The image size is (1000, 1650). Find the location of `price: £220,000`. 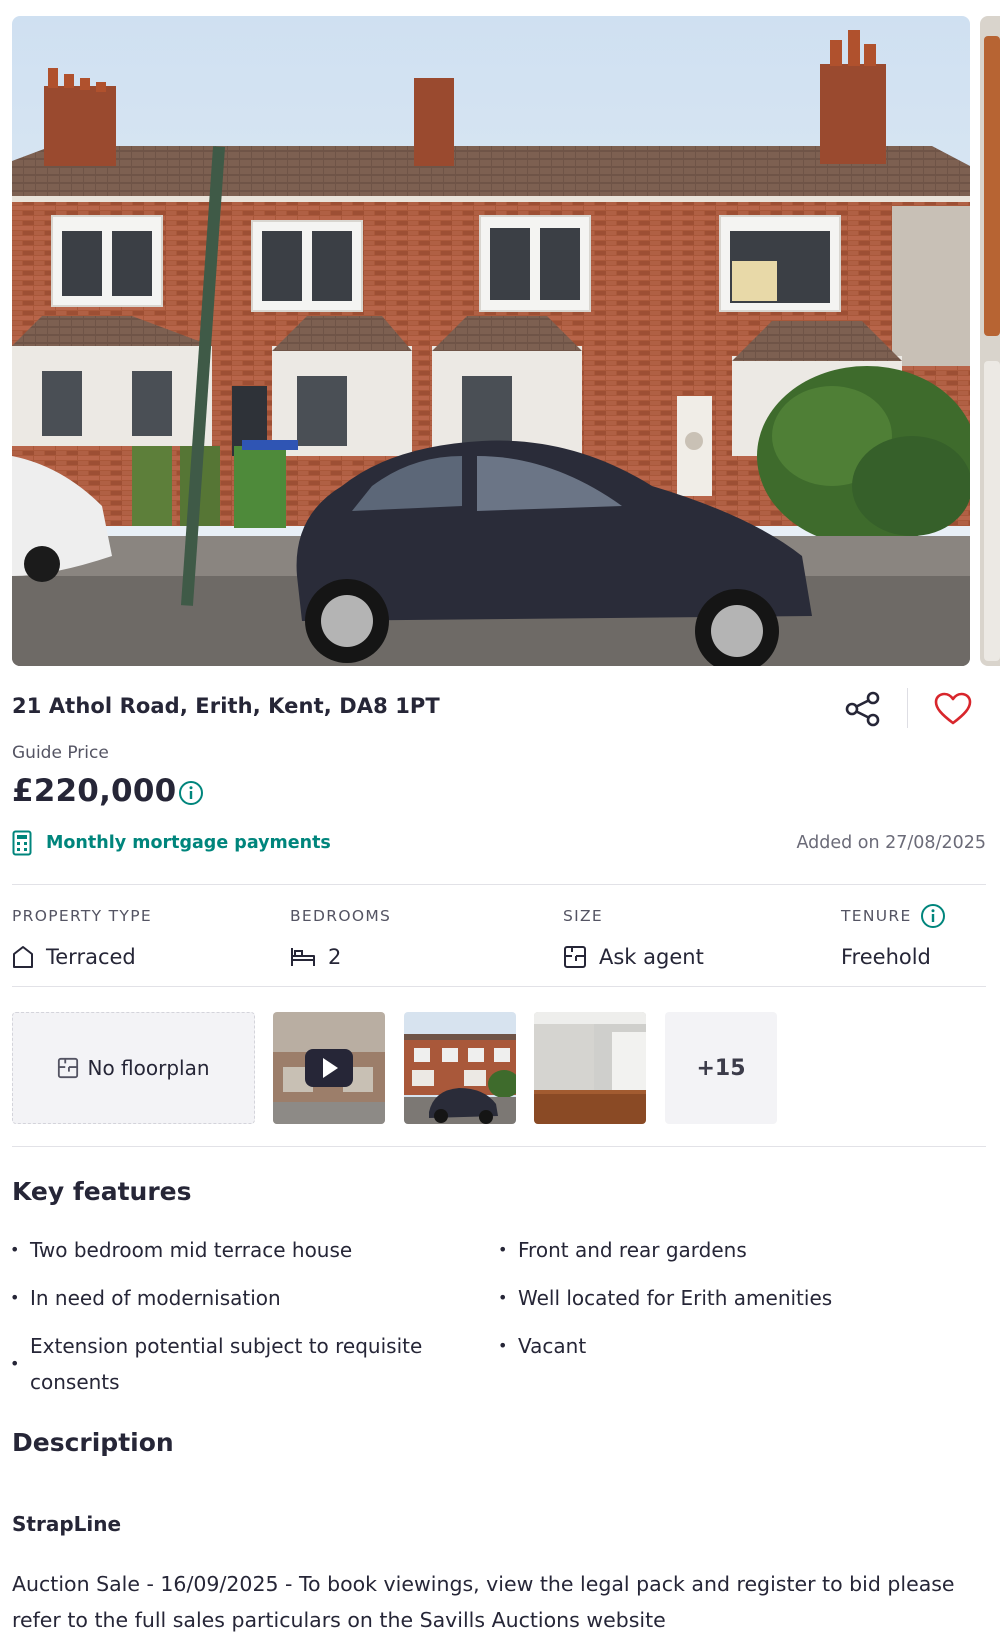

price: £220,000 is located at coordinates (94, 791).